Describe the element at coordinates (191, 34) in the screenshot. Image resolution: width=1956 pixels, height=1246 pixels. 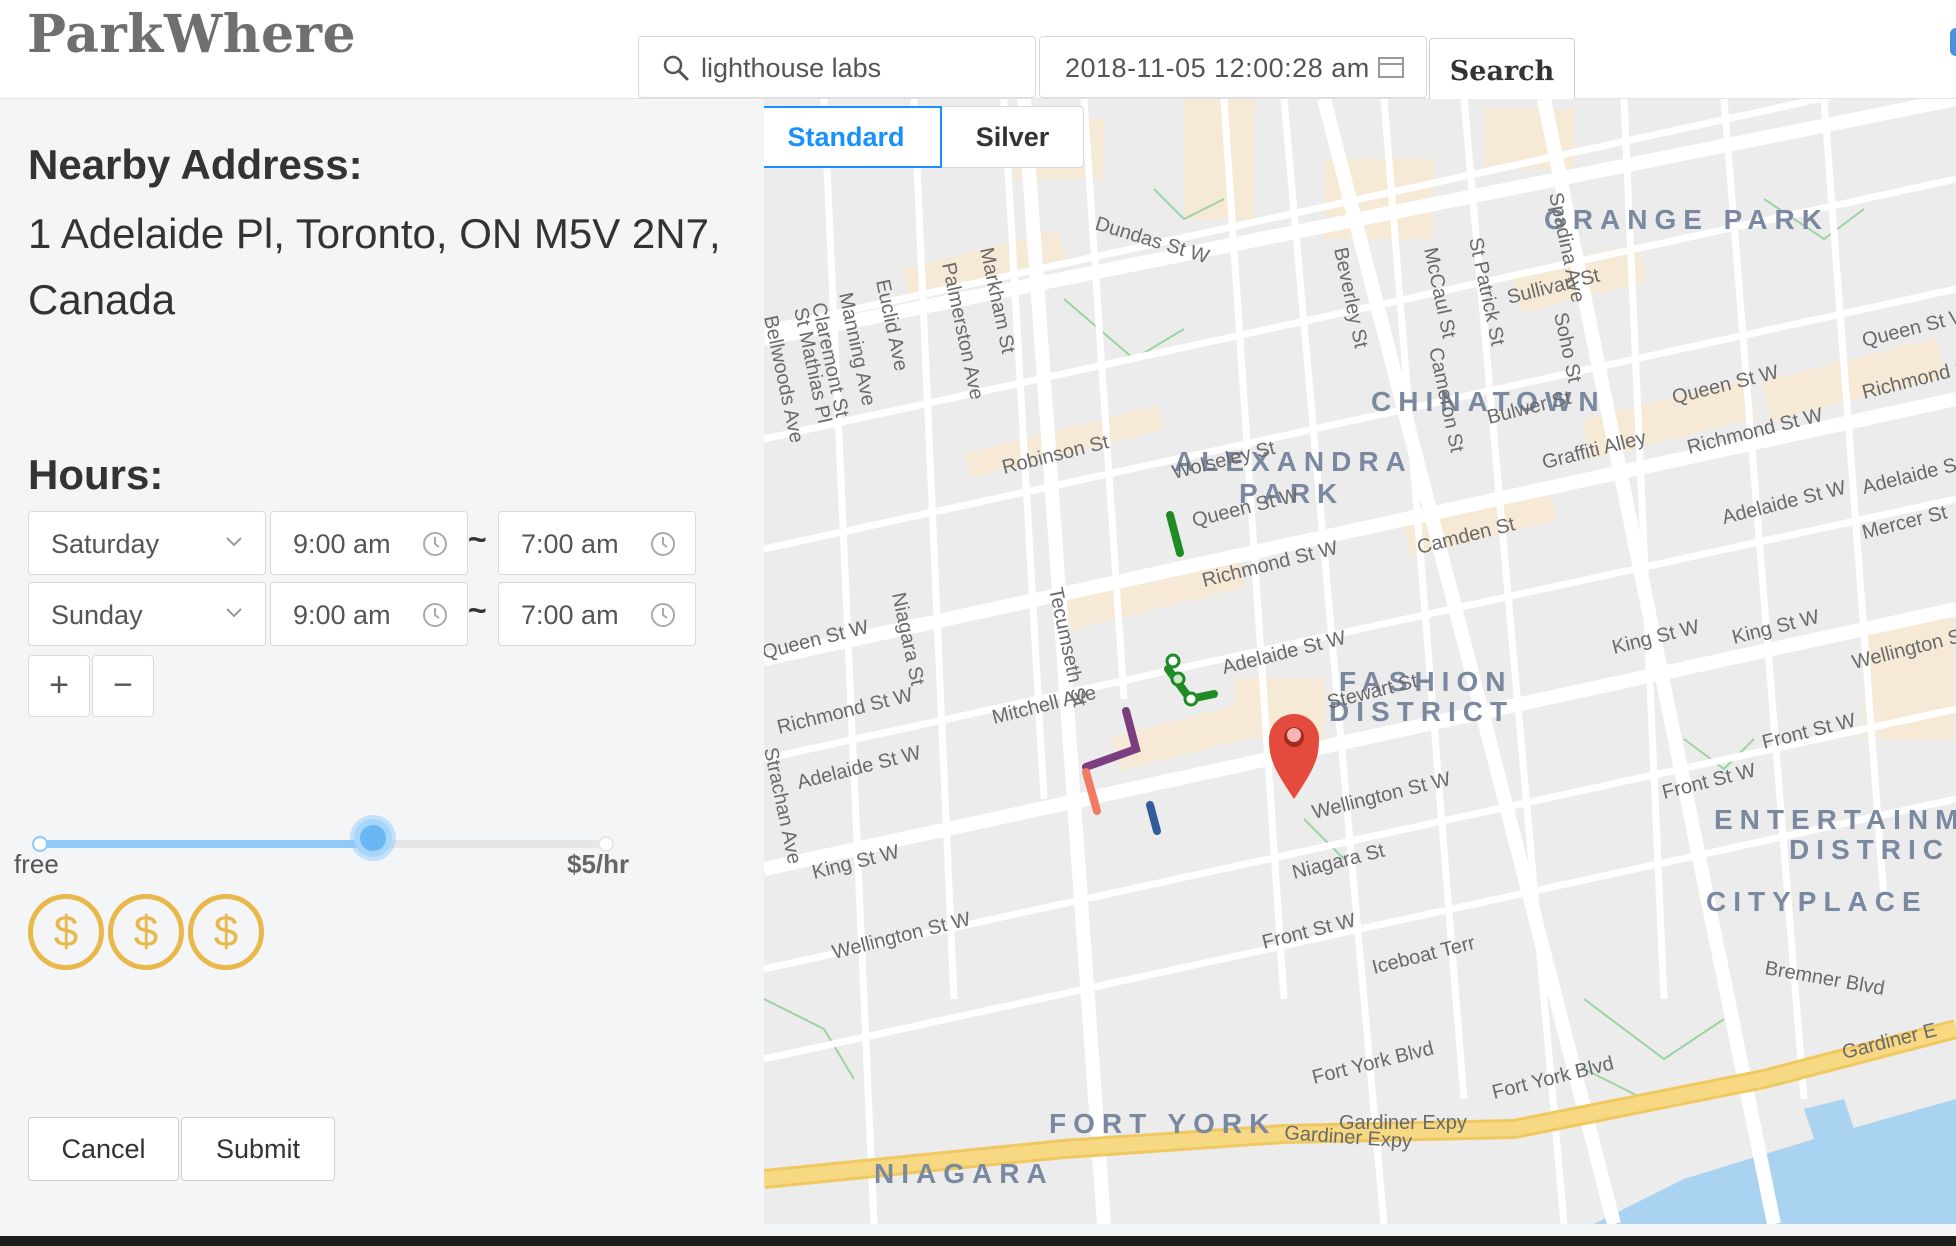
I see `app-logo: ParkWhere` at that location.